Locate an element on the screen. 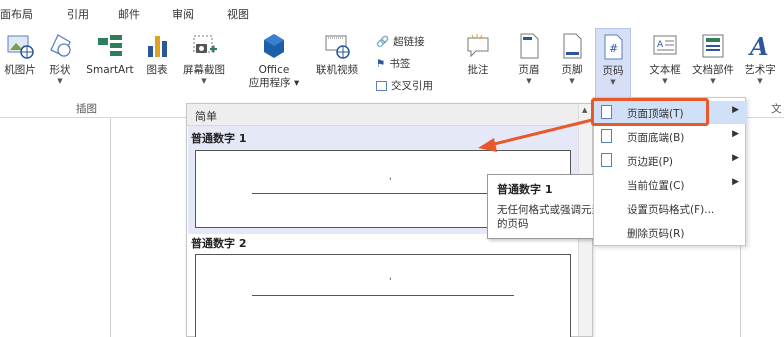 The image size is (784, 337). annotation-arrow is located at coordinates (535, 135).